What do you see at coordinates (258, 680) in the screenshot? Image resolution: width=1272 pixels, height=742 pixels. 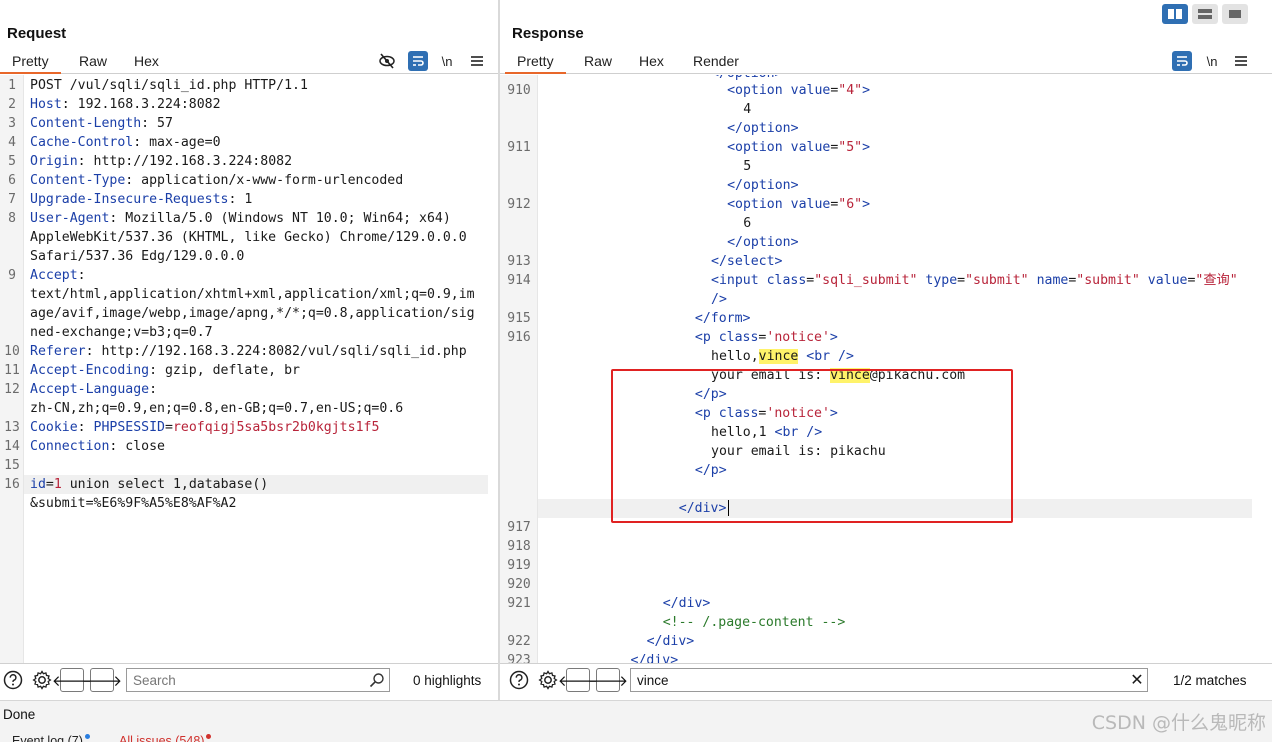 I see `request-search-input` at bounding box center [258, 680].